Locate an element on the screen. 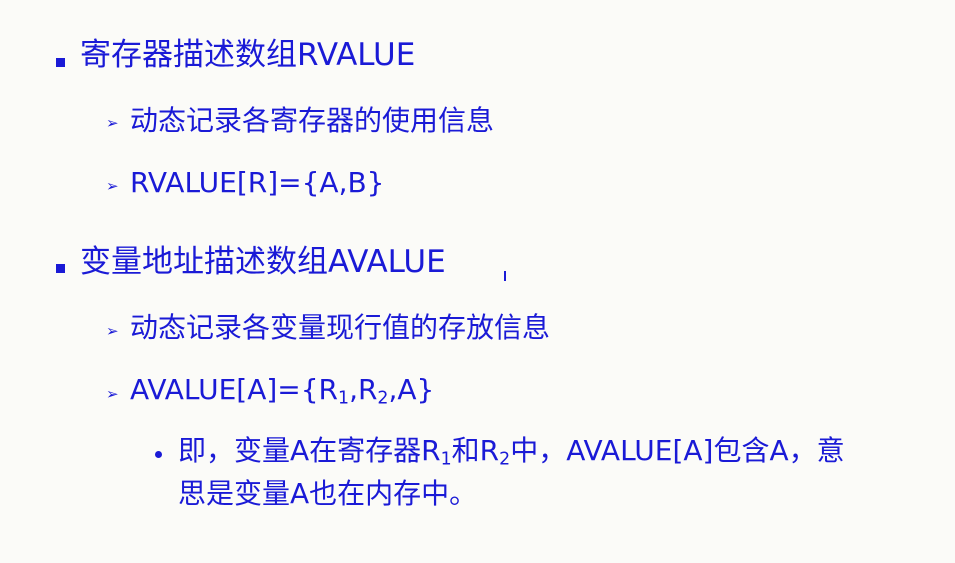 The height and width of the screenshot is (563, 955). section1-item-2: RVALUE[R]={A,B} is located at coordinates (257, 182).